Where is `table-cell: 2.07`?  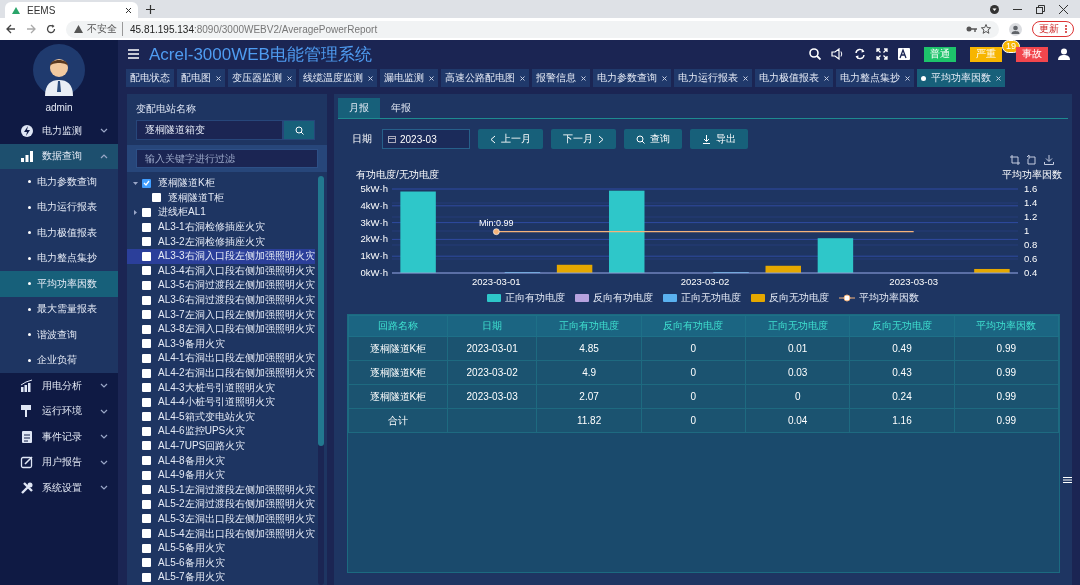 table-cell: 2.07 is located at coordinates (589, 396).